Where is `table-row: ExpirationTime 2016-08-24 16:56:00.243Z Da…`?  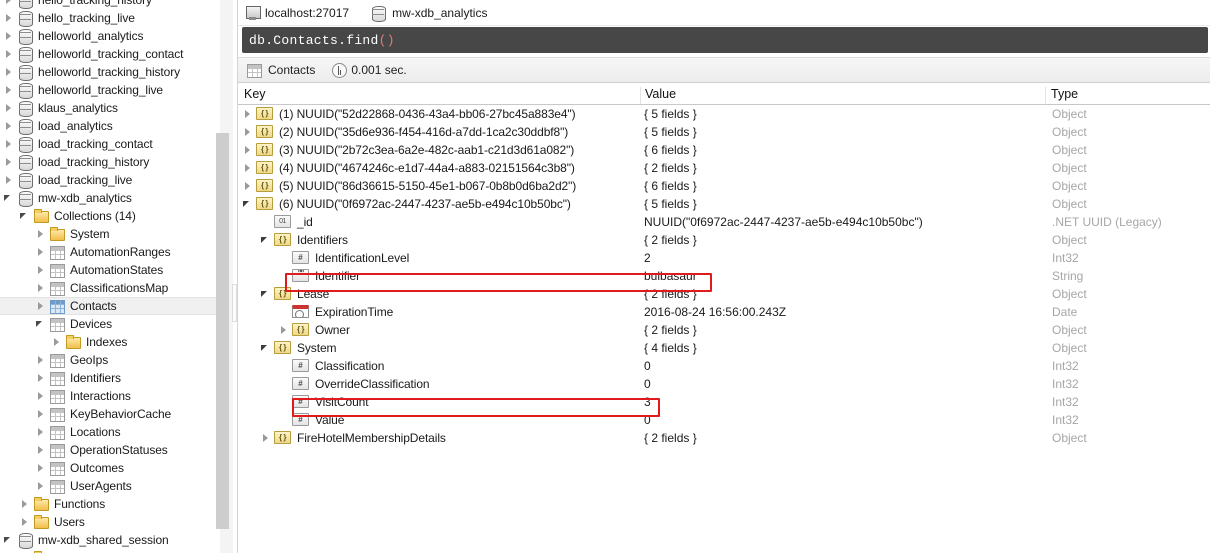 table-row: ExpirationTime 2016-08-24 16:56:00.243Z Da… is located at coordinates (724, 312).